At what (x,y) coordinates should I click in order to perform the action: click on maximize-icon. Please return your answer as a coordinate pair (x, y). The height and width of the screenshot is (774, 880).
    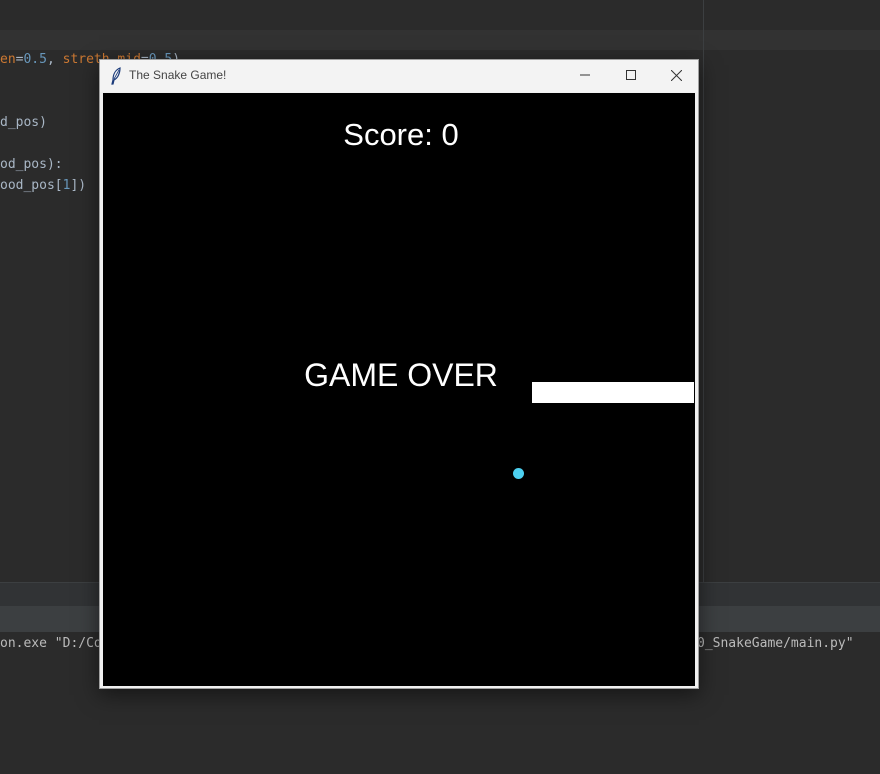
    Looking at the image, I should click on (631, 75).